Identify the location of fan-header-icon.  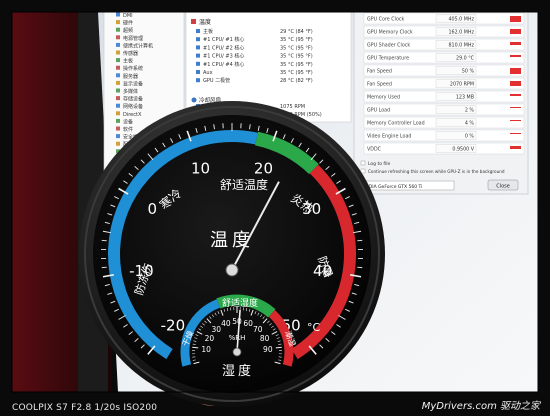
(194, 100).